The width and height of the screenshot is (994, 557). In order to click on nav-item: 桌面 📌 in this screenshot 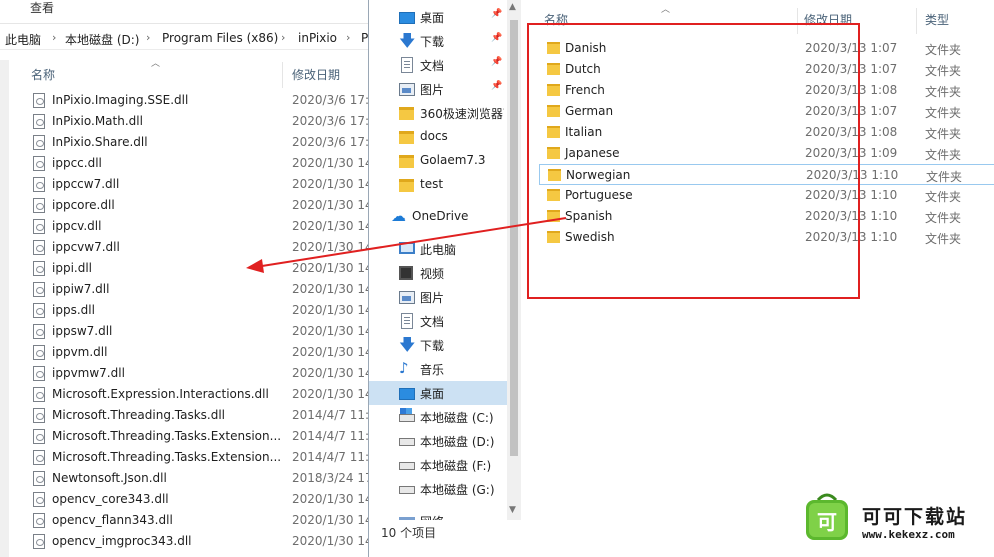, I will do `click(438, 17)`.